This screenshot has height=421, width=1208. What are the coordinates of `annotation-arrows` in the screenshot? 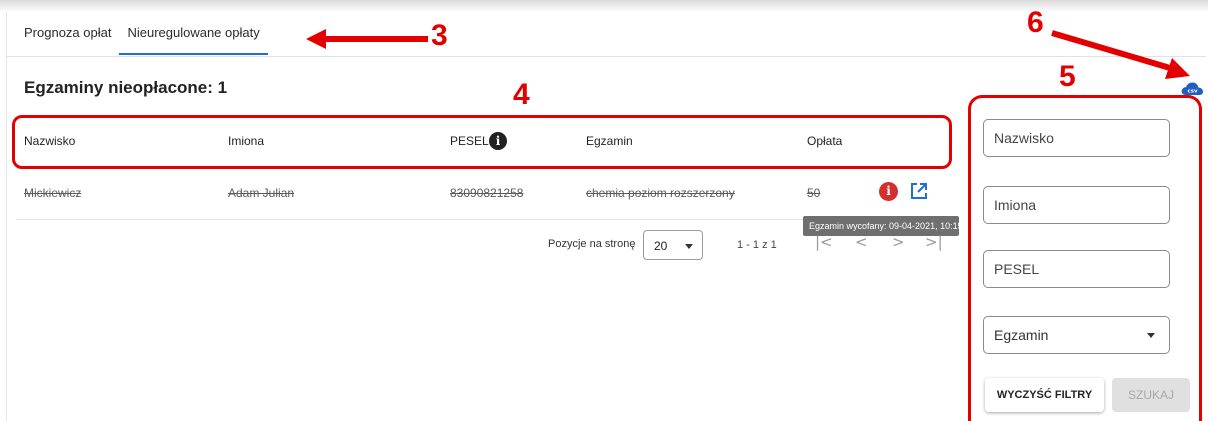 It's located at (748, 54).